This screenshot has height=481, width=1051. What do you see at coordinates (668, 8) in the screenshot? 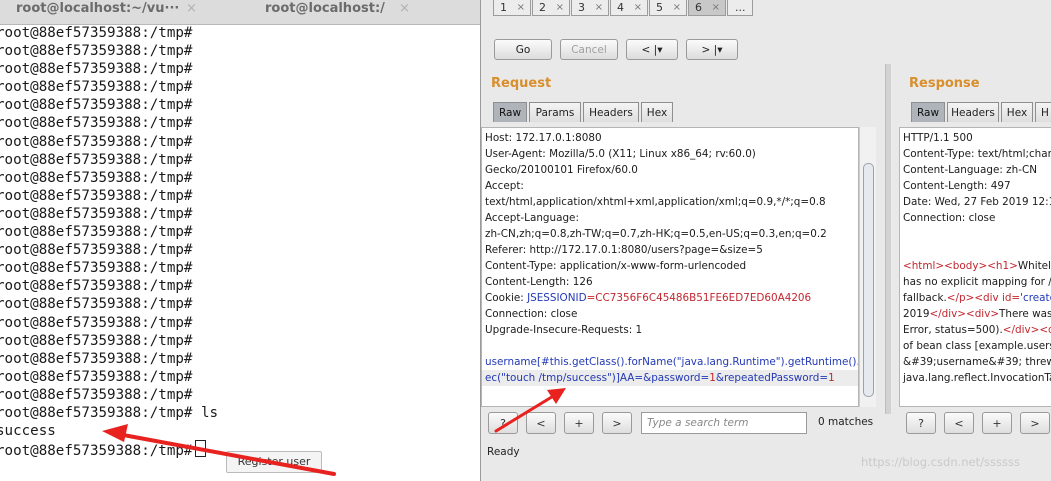
I see `repeater-tab-5: 5 ×` at bounding box center [668, 8].